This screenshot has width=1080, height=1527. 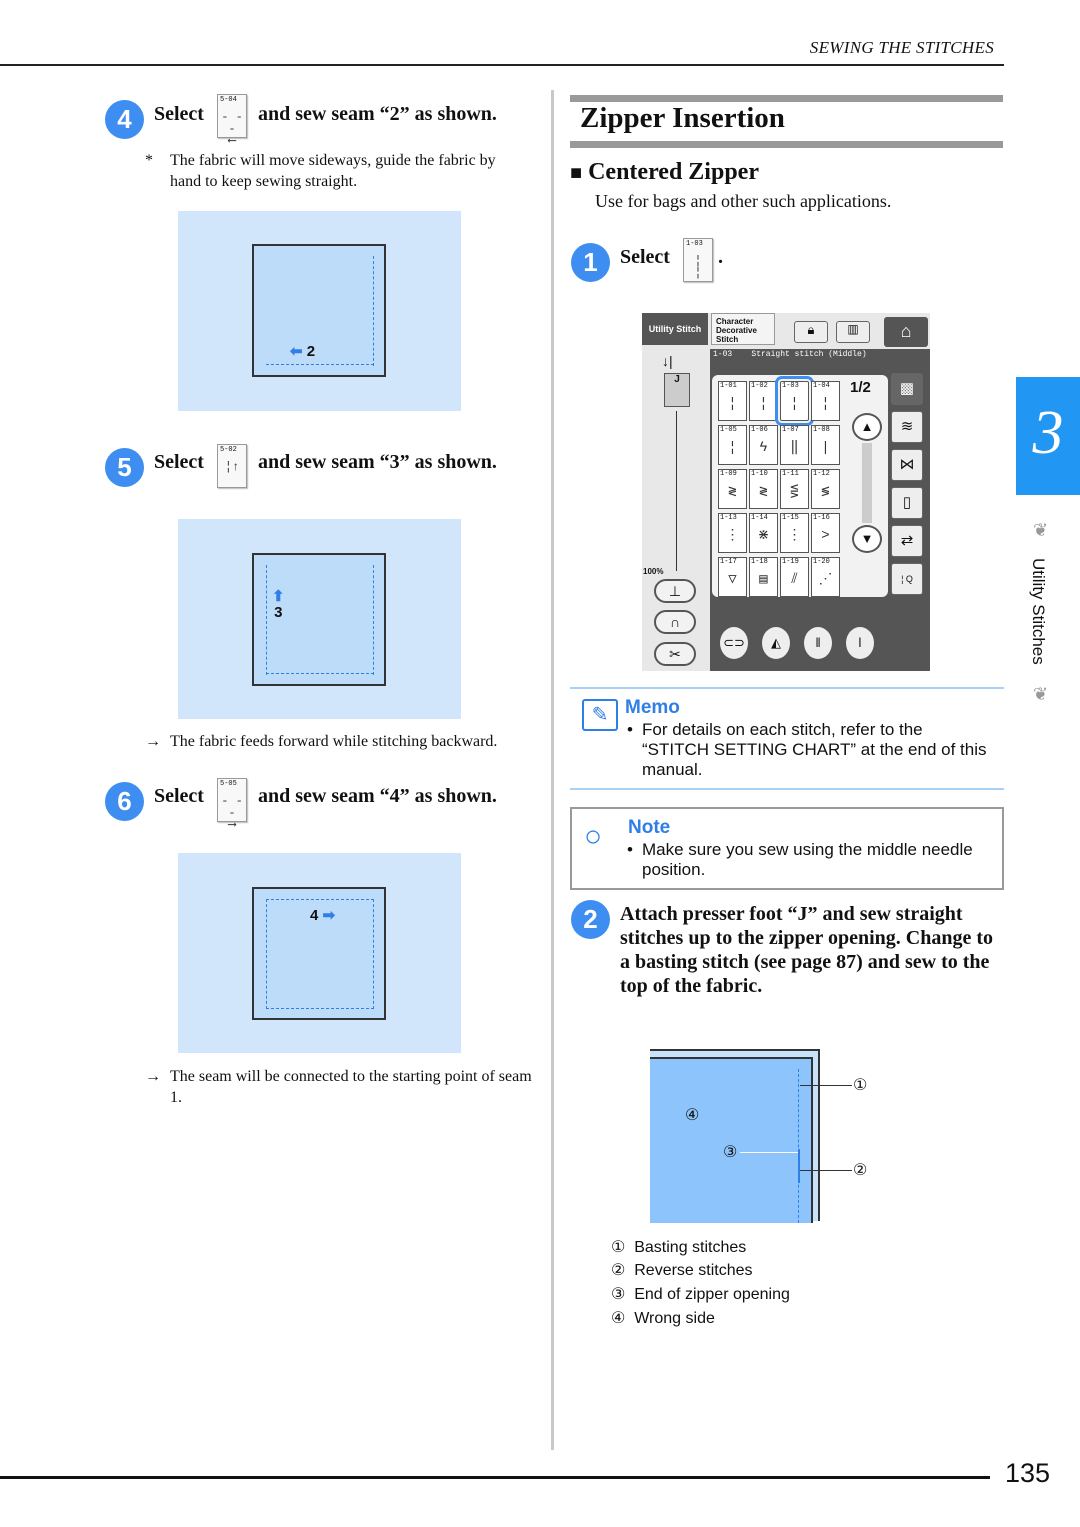 What do you see at coordinates (675, 329) in the screenshot?
I see `tab-utility-stitch: Utility Stitch` at bounding box center [675, 329].